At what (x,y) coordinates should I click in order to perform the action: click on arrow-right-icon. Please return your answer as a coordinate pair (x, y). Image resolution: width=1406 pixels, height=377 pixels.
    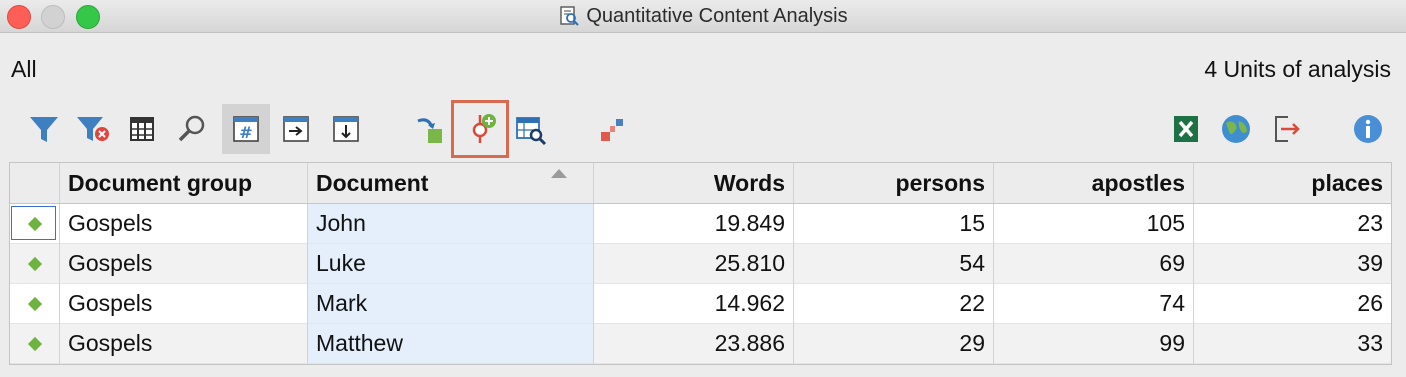
    Looking at the image, I should click on (296, 129).